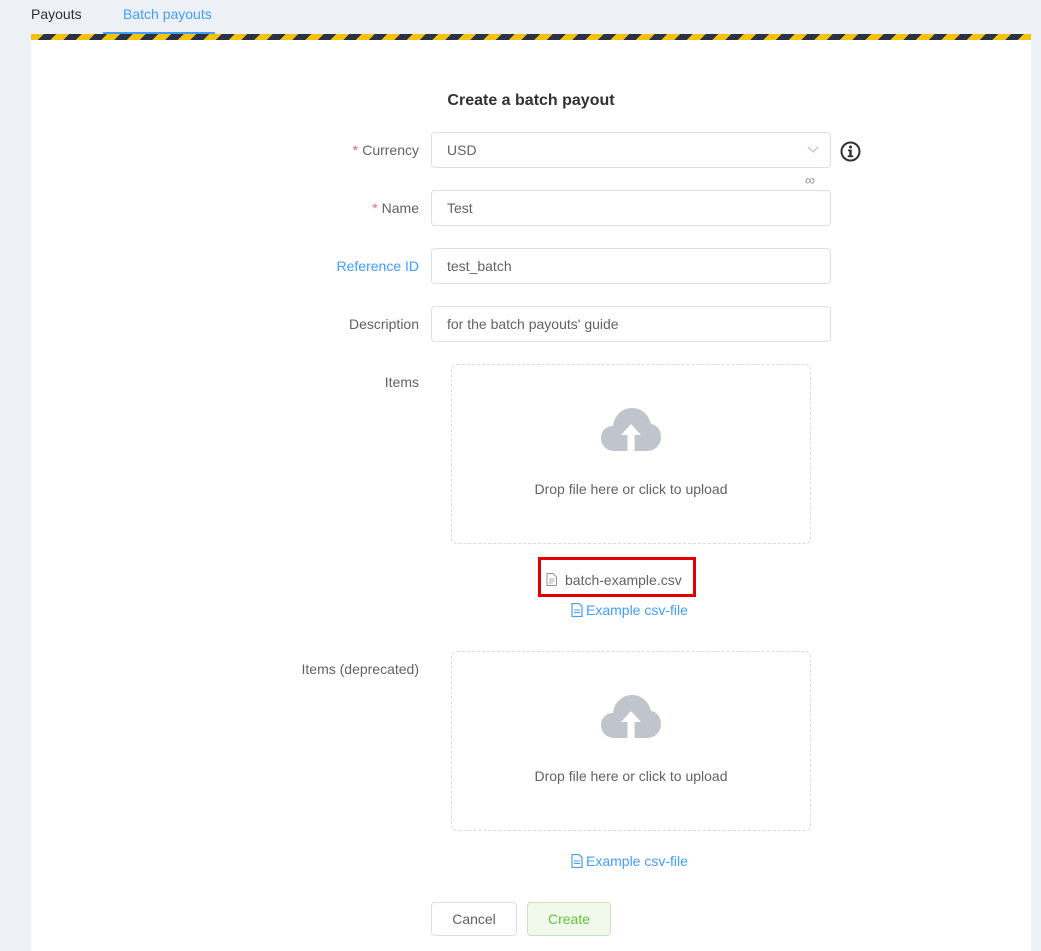 The image size is (1041, 951). I want to click on cancel-button: Cancel, so click(474, 919).